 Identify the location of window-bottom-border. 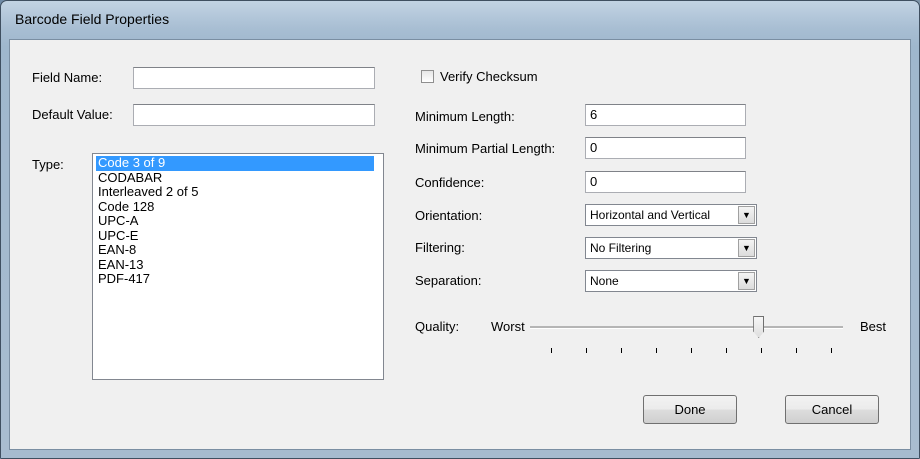
(460, 454).